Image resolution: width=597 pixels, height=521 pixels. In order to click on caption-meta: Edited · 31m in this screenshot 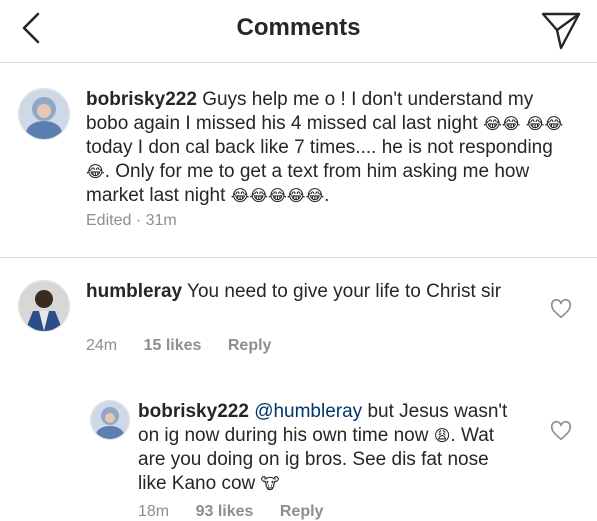, I will do `click(131, 220)`.